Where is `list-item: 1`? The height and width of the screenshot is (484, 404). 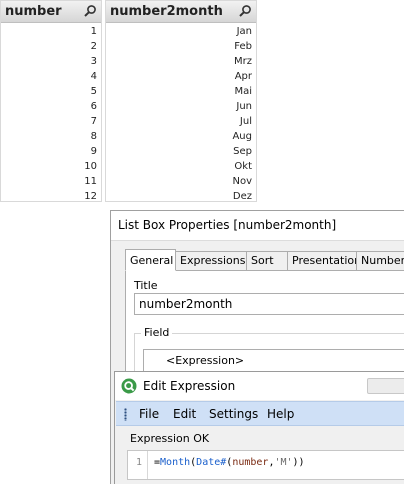 list-item: 1 is located at coordinates (51, 31).